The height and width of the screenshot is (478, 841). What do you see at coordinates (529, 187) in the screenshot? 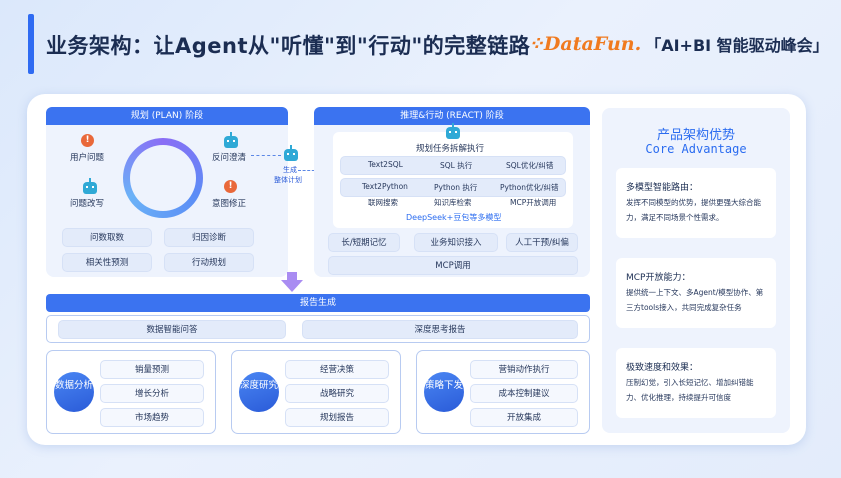
I see `python-item: Python优化/纠错` at bounding box center [529, 187].